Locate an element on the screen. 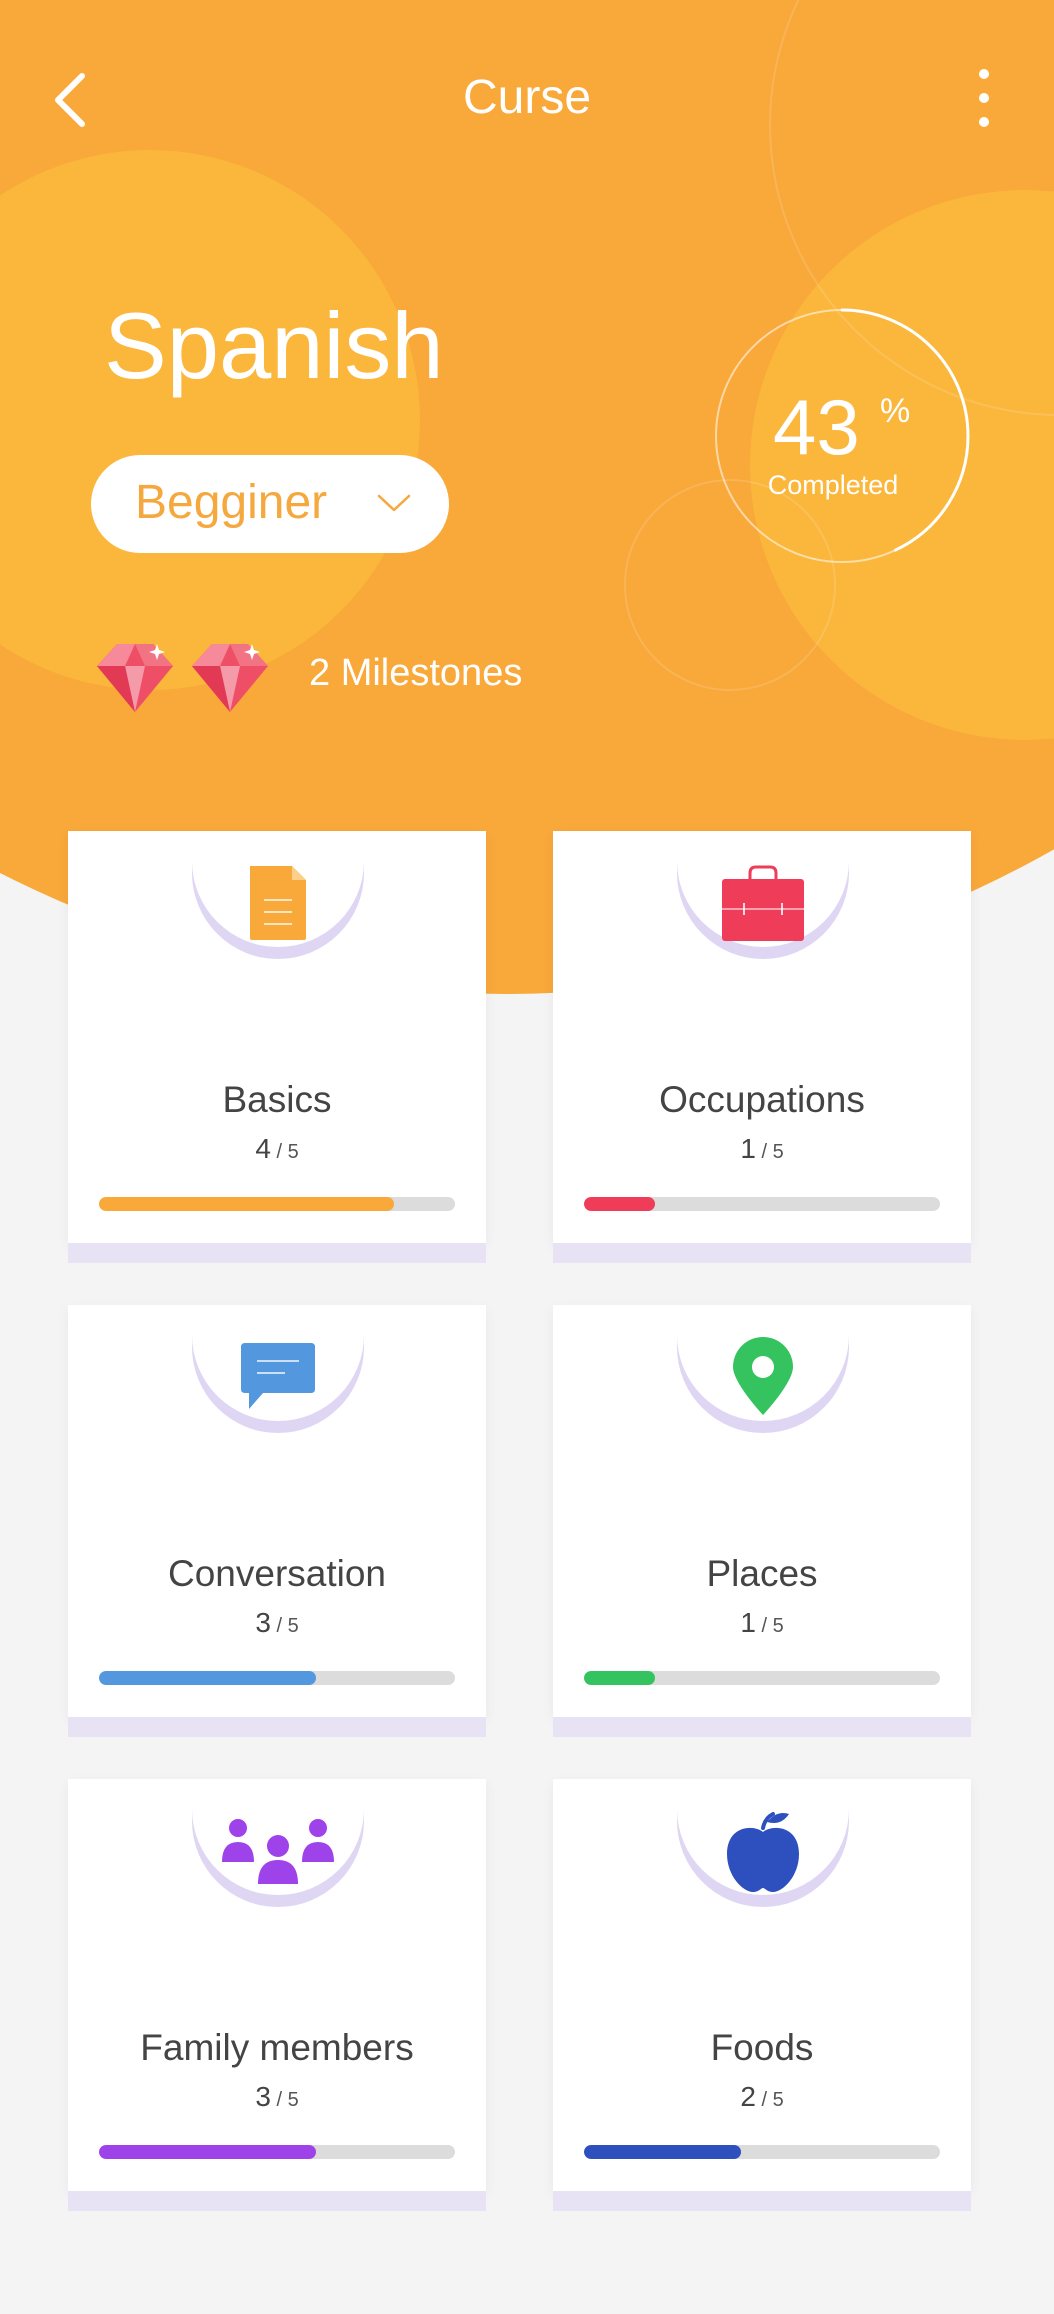  page-title: Curse is located at coordinates (527, 97).